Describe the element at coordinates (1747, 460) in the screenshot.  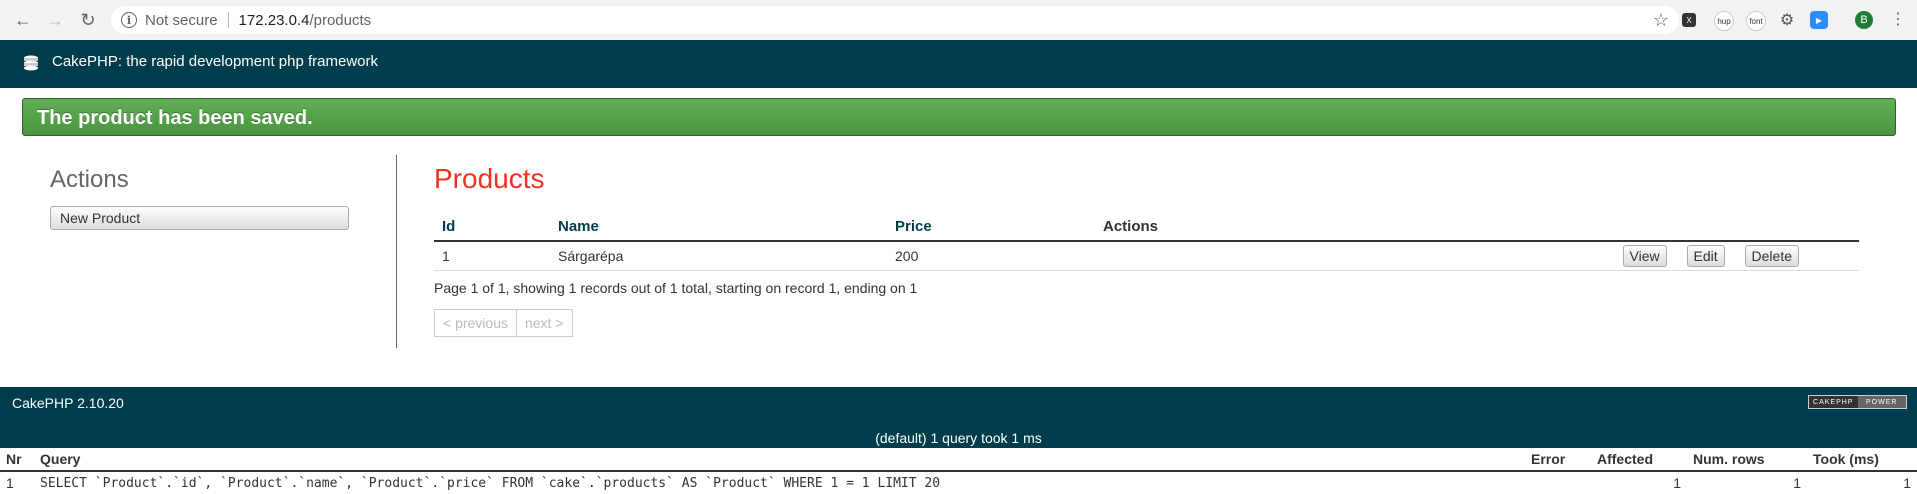
I see `sql-col-num-rows: Num. rows` at that location.